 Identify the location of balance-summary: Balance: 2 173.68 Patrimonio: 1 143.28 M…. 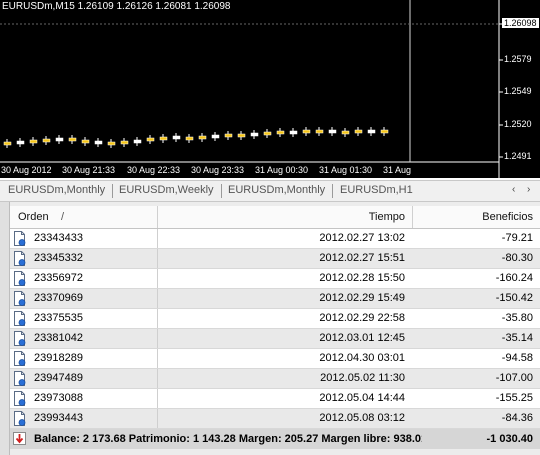
(228, 439).